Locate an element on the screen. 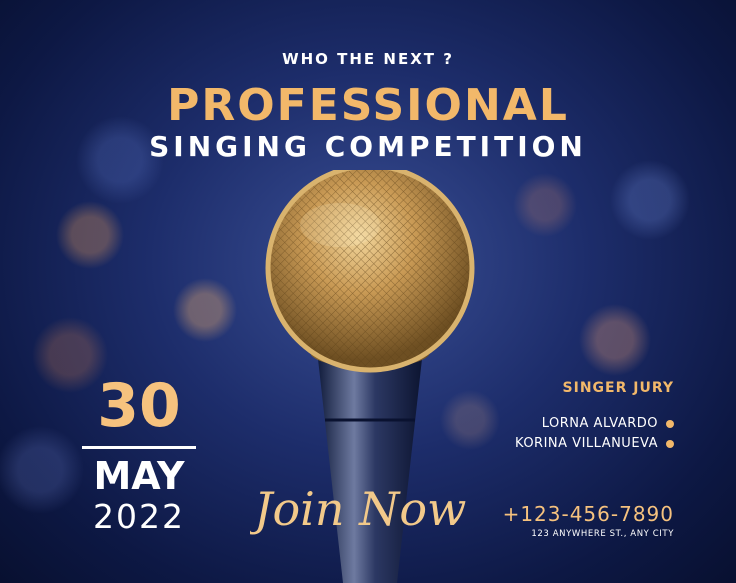 The image size is (736, 583). title-singing-competition: SINGING COMPETITION is located at coordinates (368, 146).